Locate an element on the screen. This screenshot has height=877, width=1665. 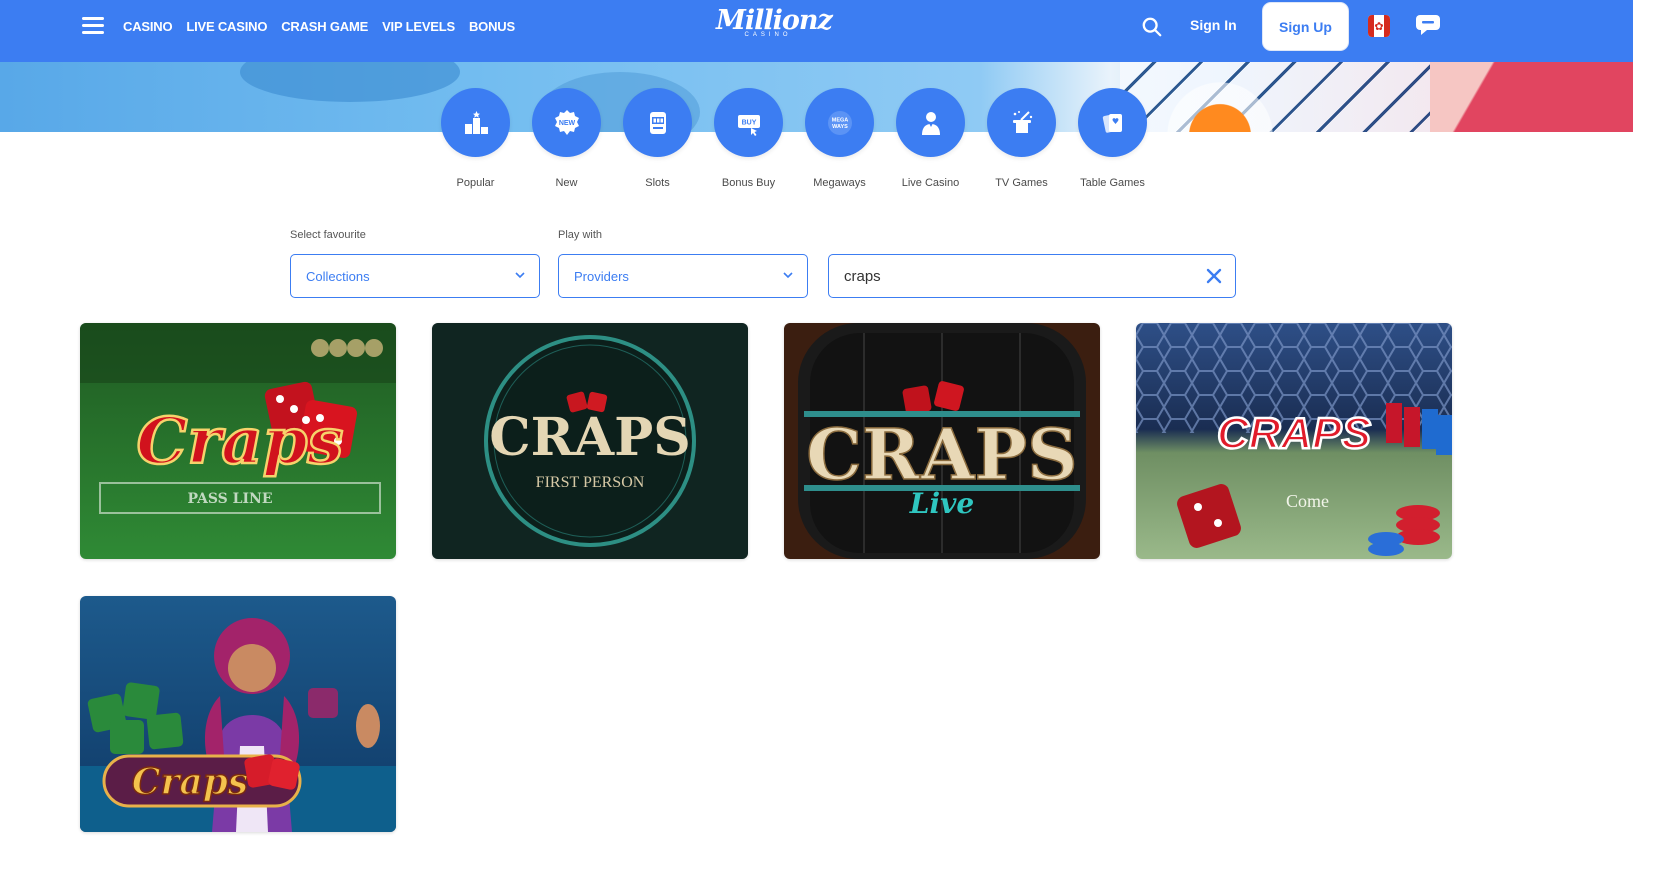
category-slots: Slots is located at coordinates (657, 138).